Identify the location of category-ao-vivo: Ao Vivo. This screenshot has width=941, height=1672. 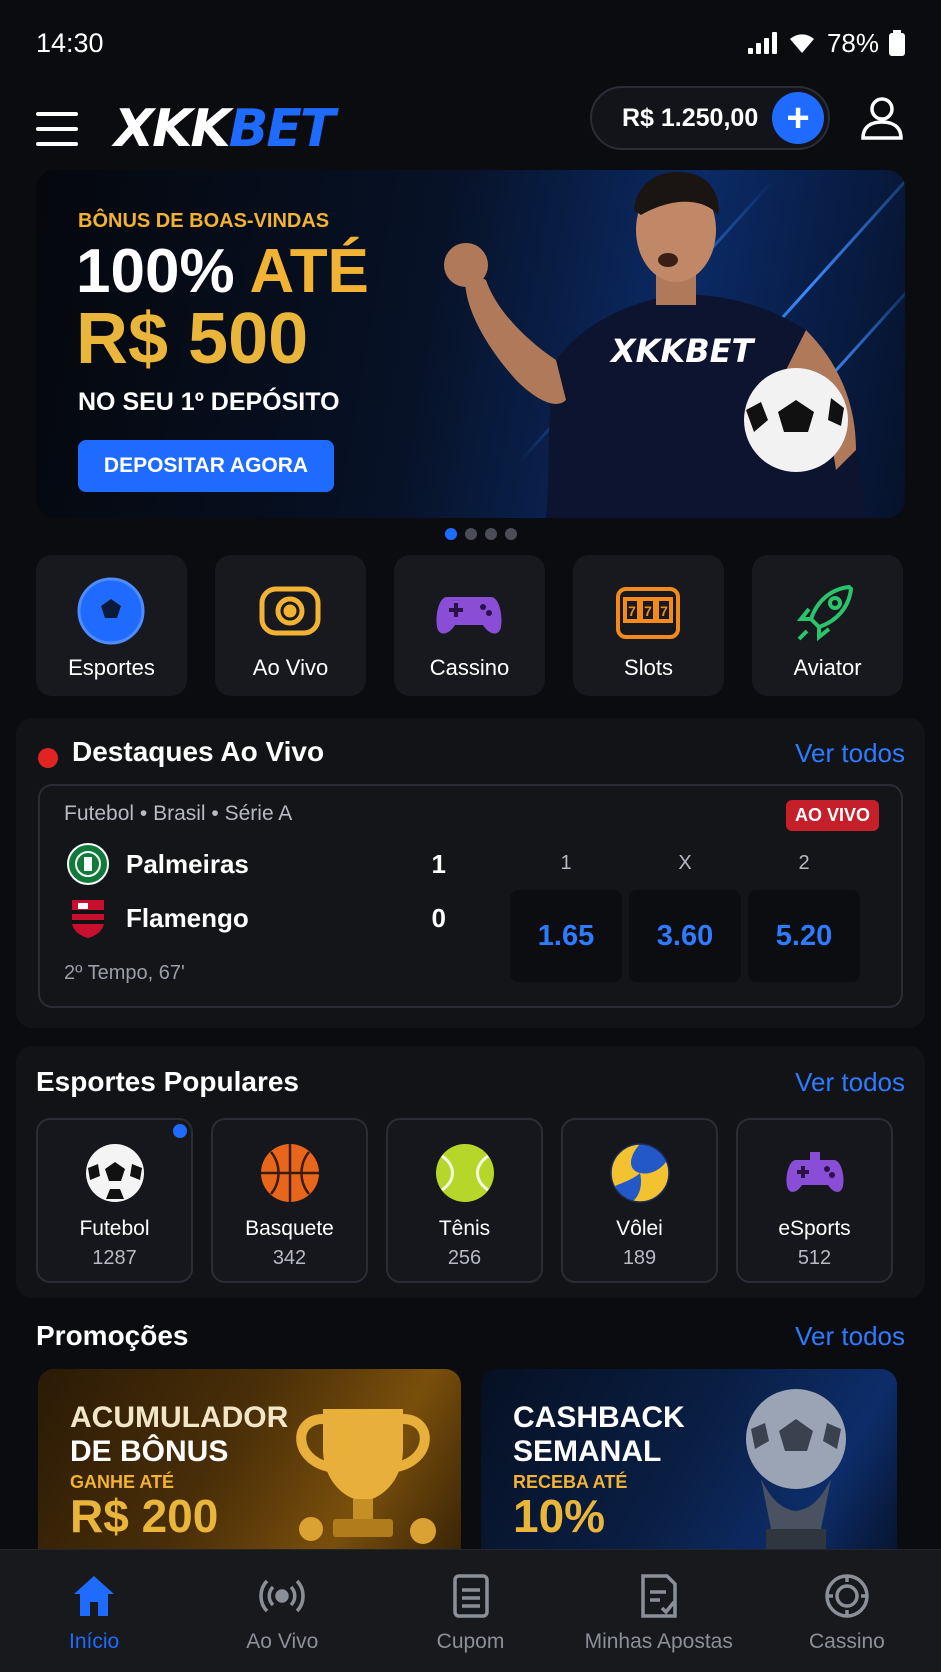
(290, 625).